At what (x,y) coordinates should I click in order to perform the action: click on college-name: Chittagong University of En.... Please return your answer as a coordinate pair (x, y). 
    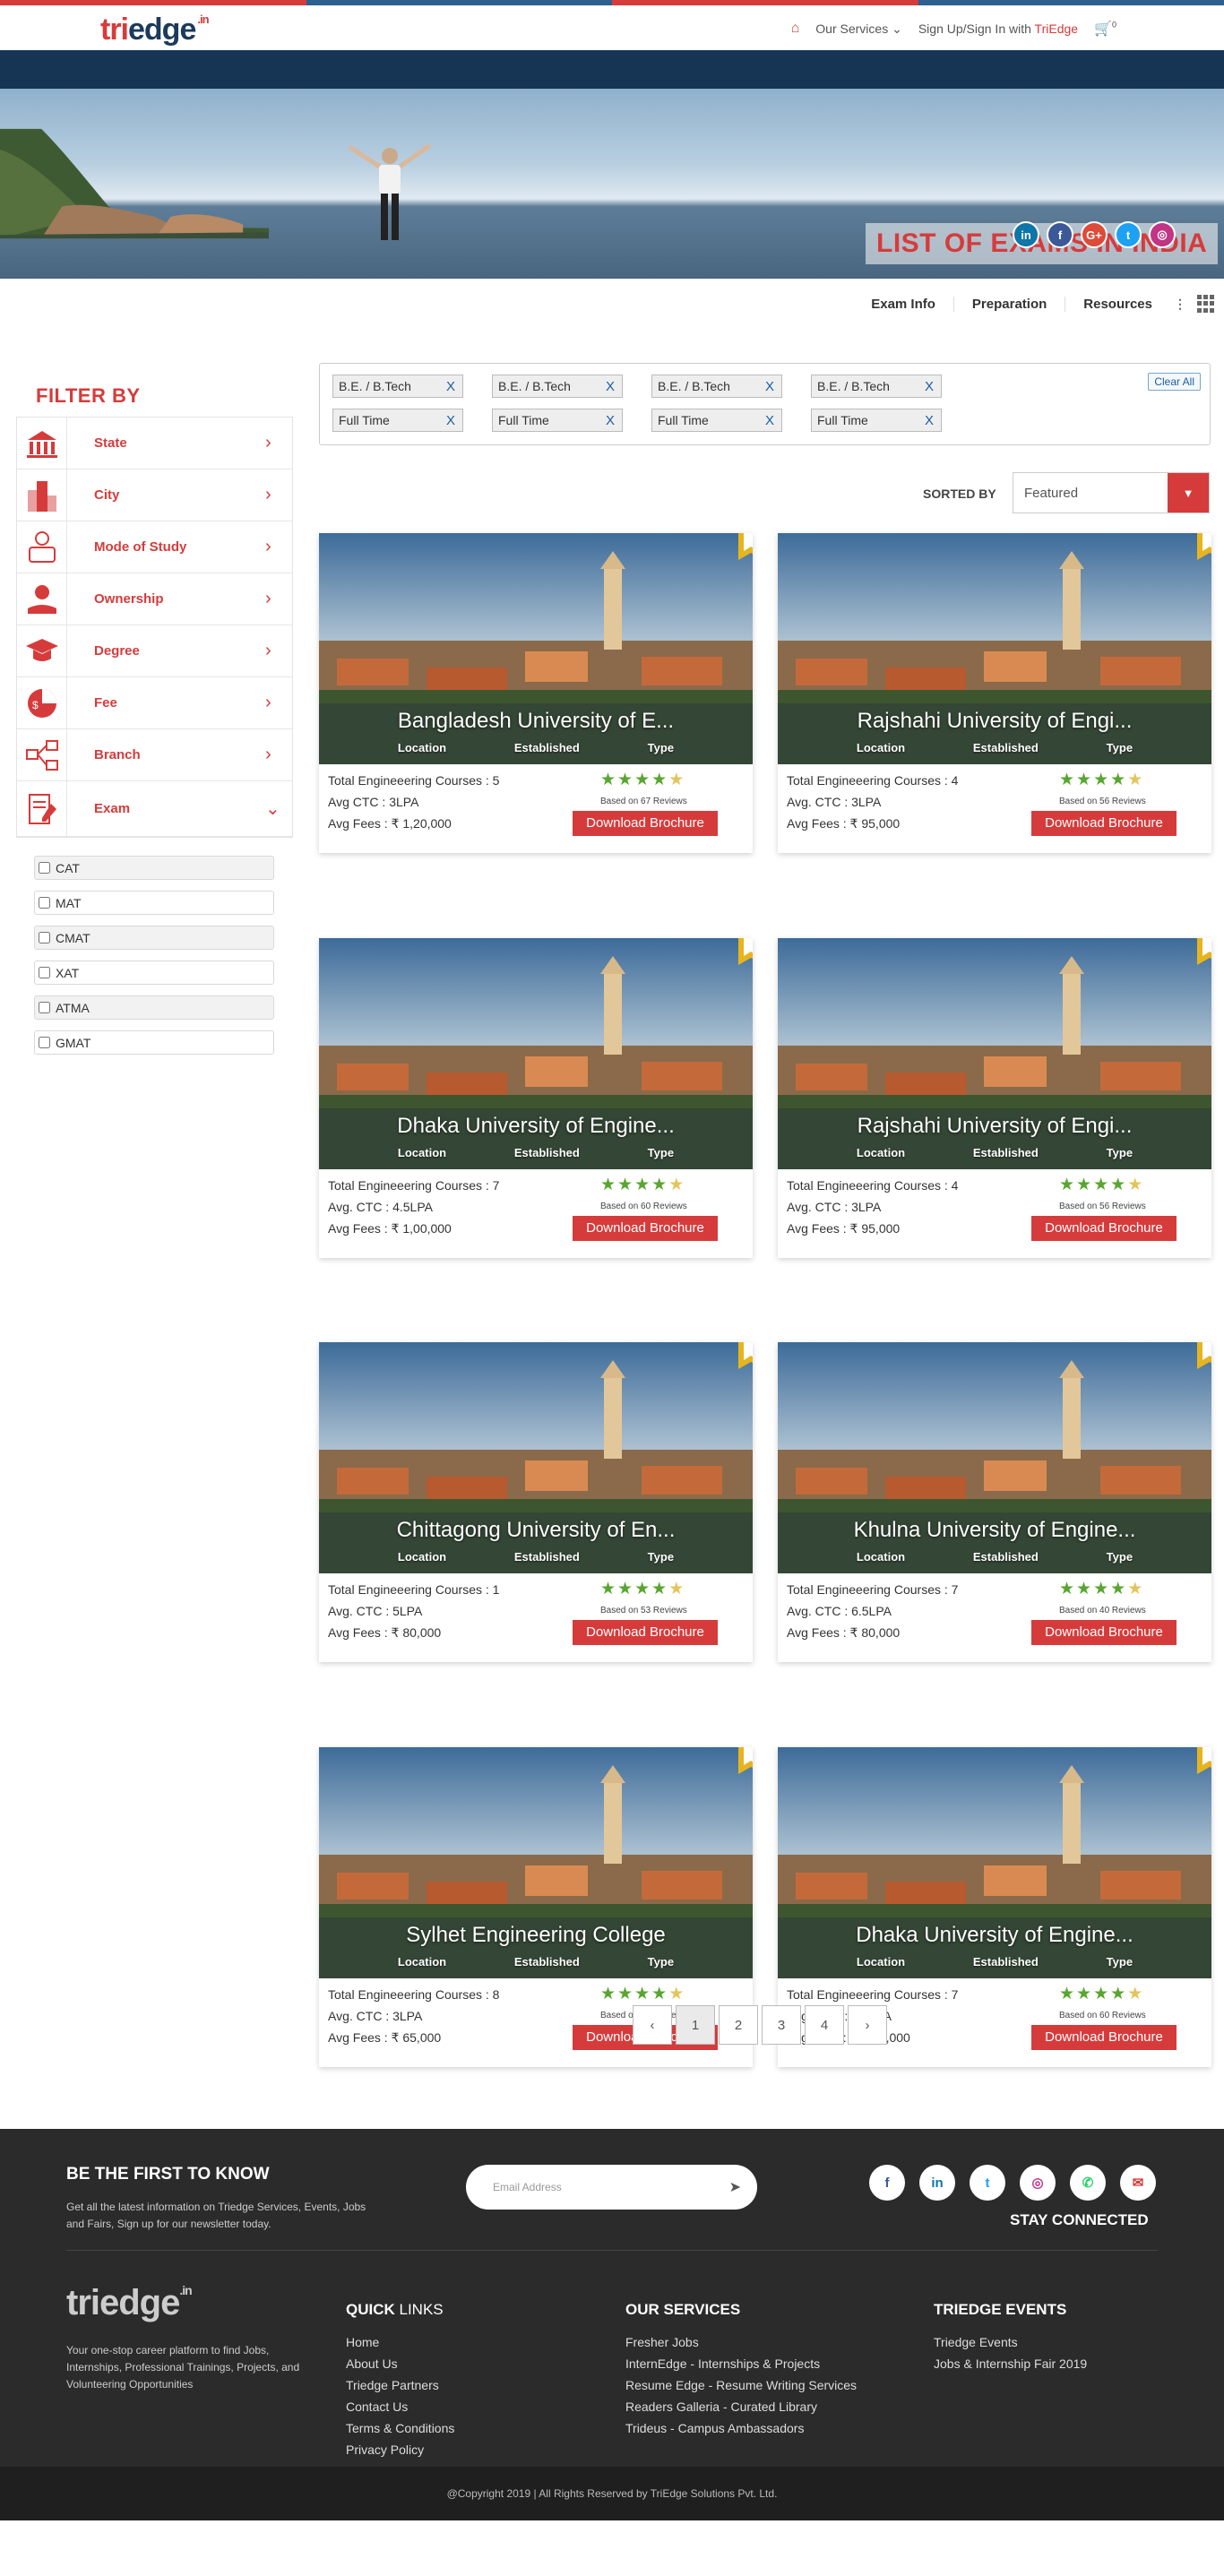
    Looking at the image, I should click on (536, 1531).